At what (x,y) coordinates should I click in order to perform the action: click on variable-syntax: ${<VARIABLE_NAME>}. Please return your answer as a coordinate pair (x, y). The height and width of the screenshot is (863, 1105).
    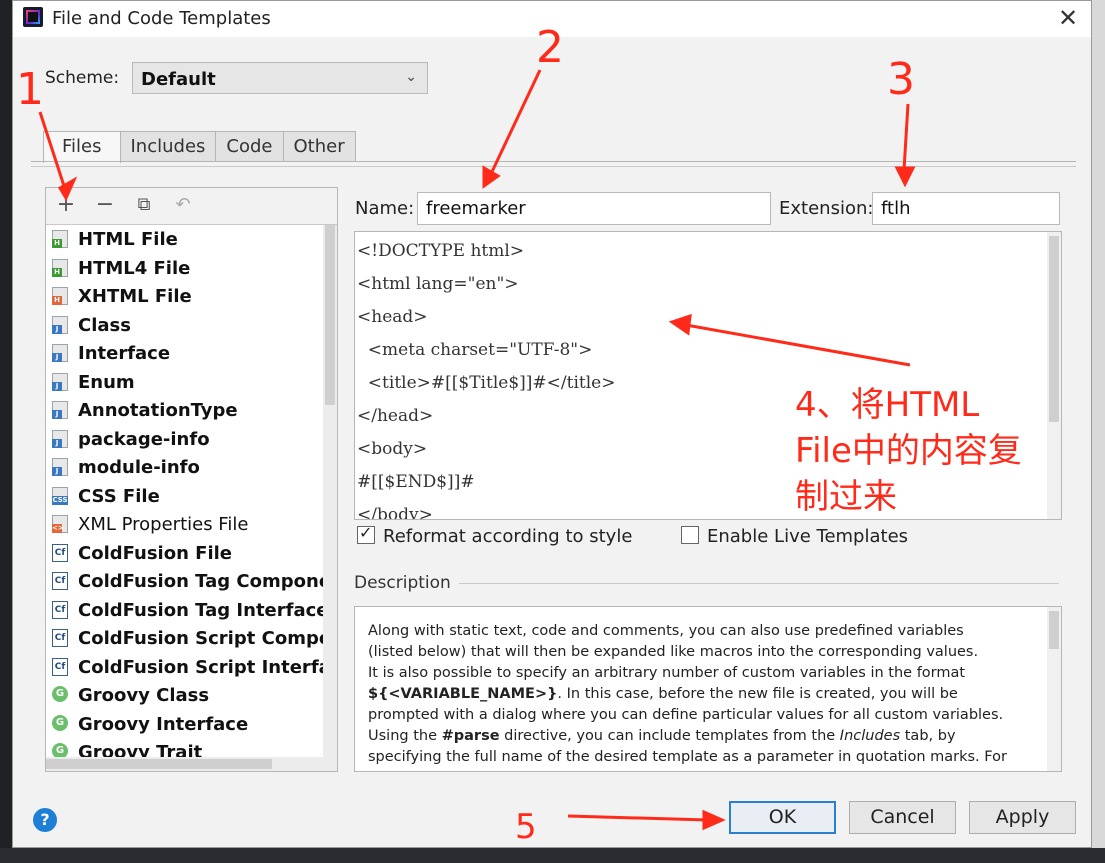
    Looking at the image, I should click on (463, 694).